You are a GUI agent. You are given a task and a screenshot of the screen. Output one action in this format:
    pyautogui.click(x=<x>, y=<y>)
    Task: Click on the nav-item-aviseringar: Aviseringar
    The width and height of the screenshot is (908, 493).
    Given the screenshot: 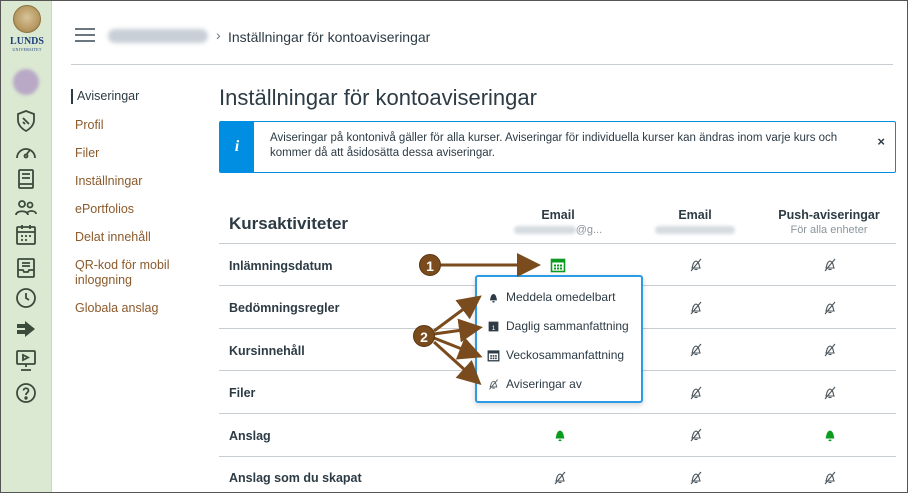 What is the action you would take?
    pyautogui.click(x=131, y=96)
    